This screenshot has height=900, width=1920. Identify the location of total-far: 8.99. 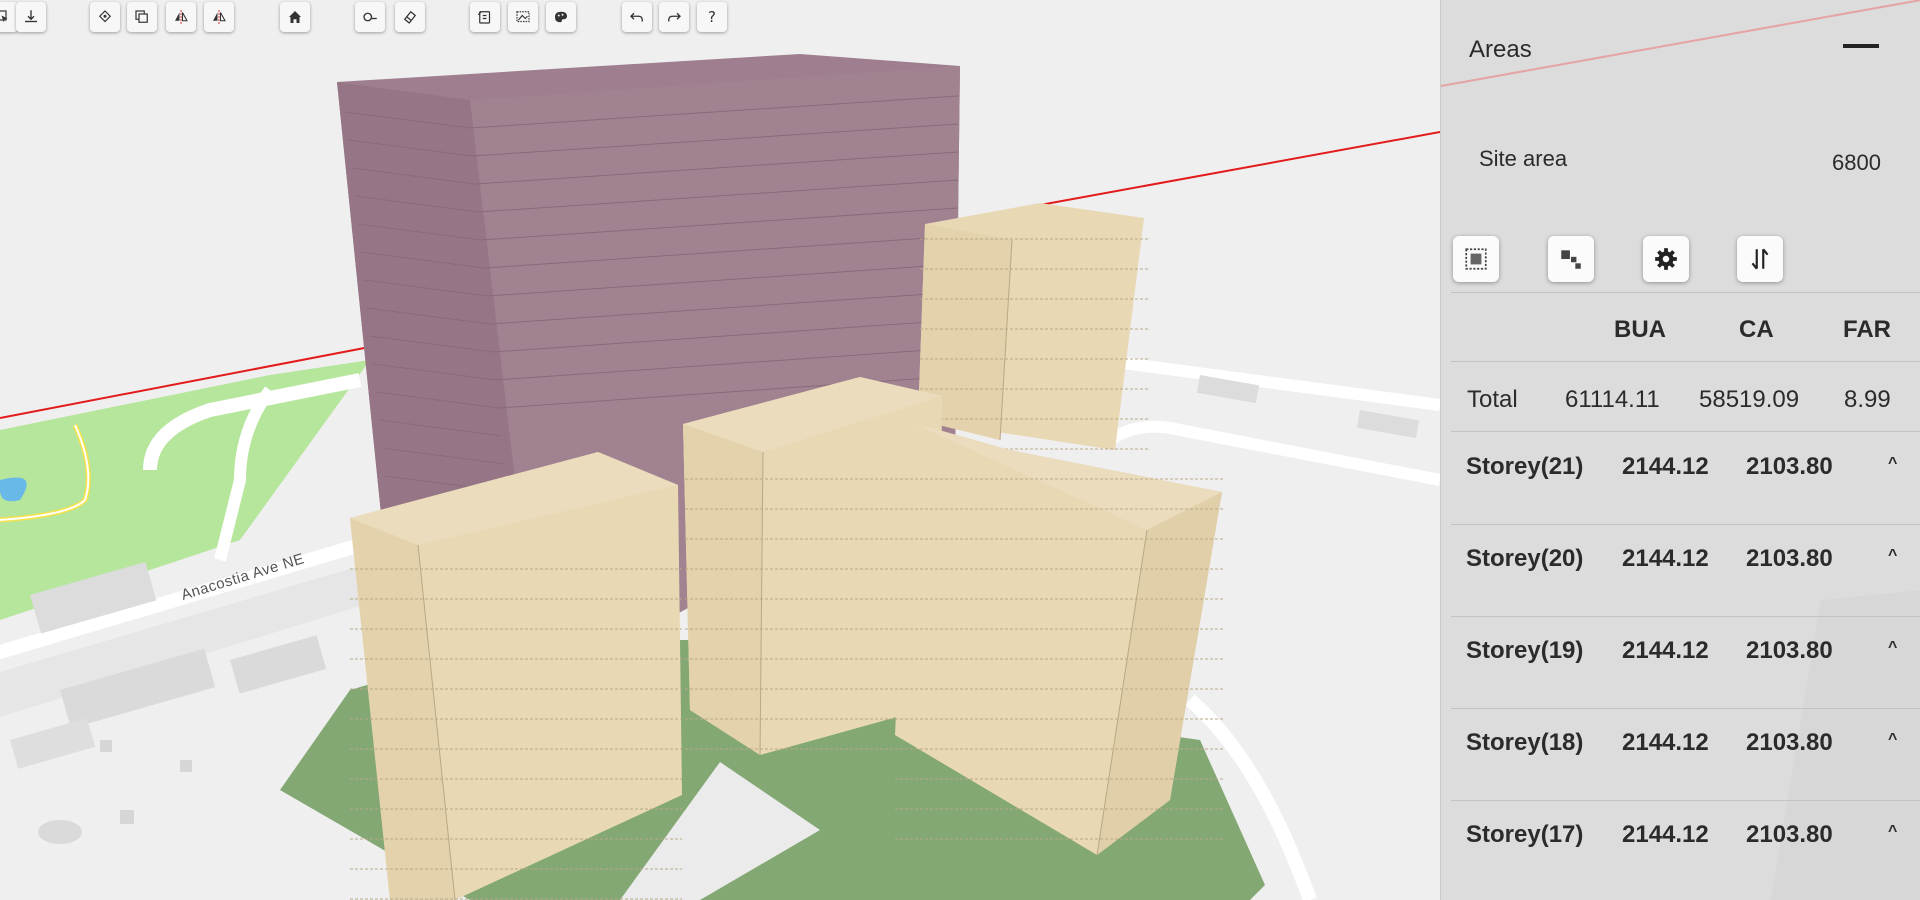
(1867, 399).